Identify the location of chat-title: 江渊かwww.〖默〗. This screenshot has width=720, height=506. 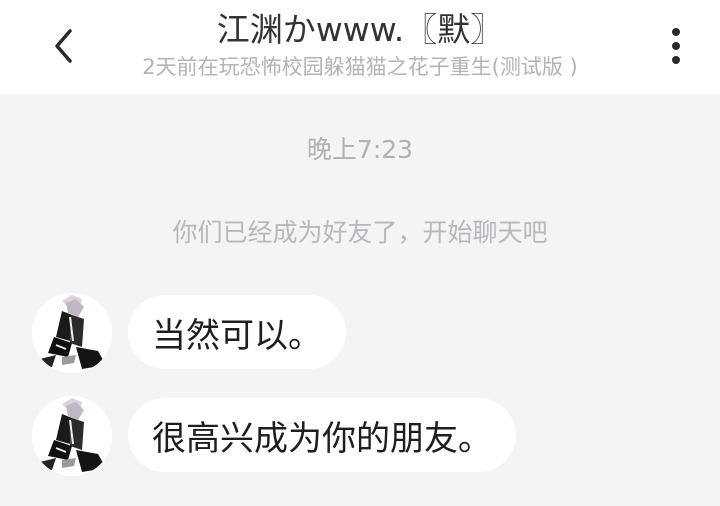
(360, 29).